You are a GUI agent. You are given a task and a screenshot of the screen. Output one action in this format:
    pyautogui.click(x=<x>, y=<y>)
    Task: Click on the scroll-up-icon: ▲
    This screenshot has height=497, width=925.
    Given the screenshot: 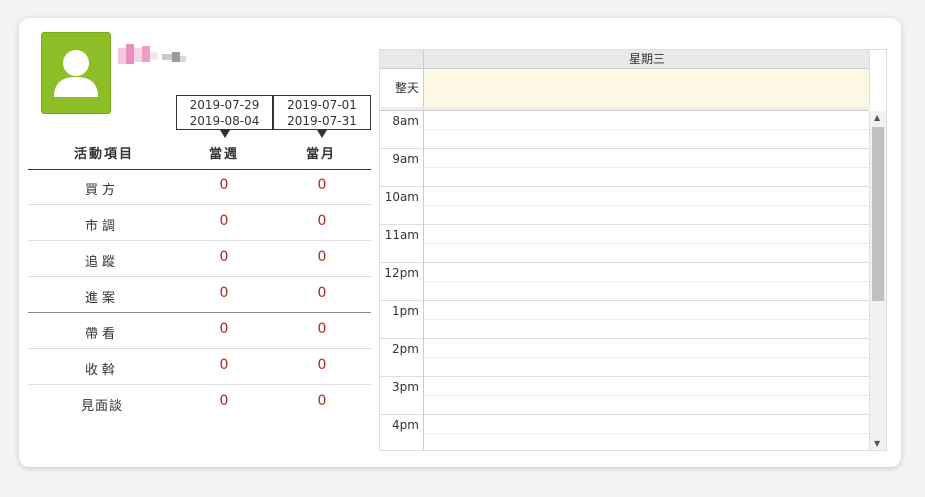 What is the action you would take?
    pyautogui.click(x=877, y=117)
    